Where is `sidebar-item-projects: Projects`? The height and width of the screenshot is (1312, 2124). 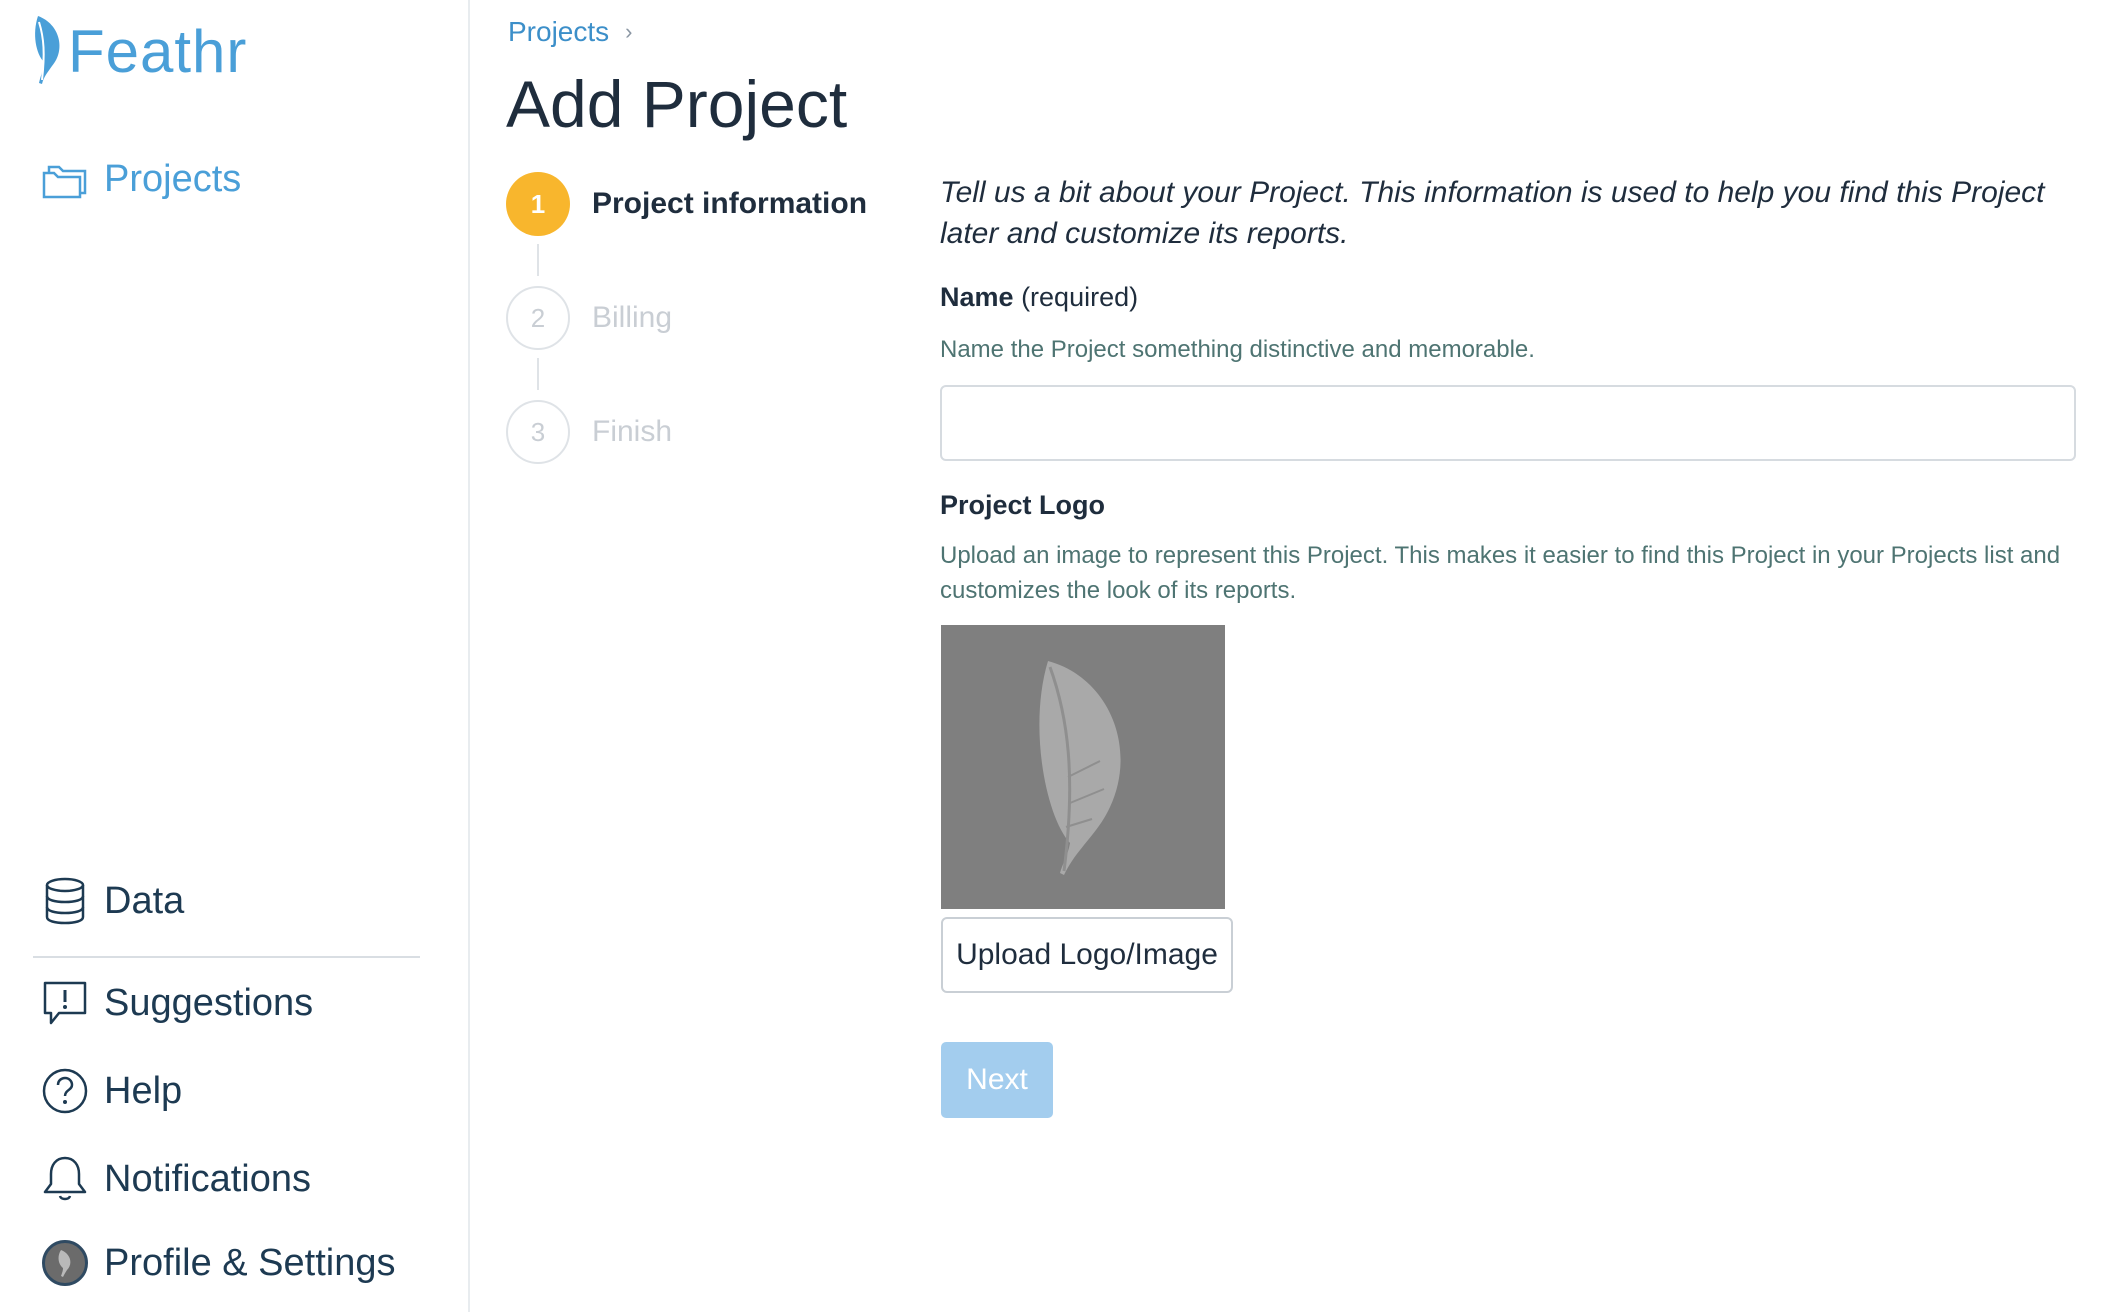
sidebar-item-projects: Projects is located at coordinates (140, 179).